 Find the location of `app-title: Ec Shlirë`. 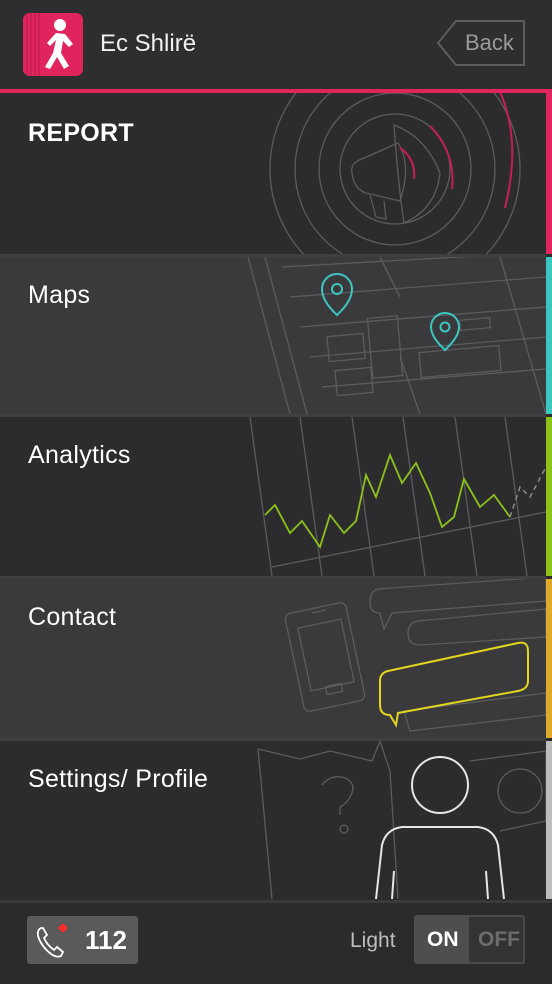

app-title: Ec Shlirë is located at coordinates (148, 43).